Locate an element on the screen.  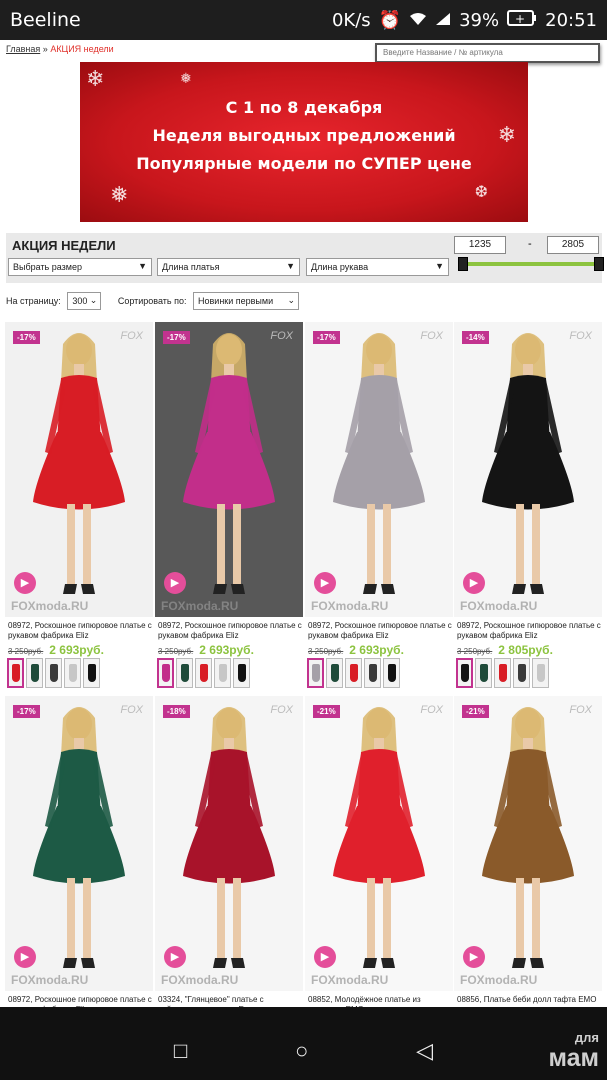
product-photo: -14% FOX ▶ FOXmoda.RU is located at coordinates (528, 469).